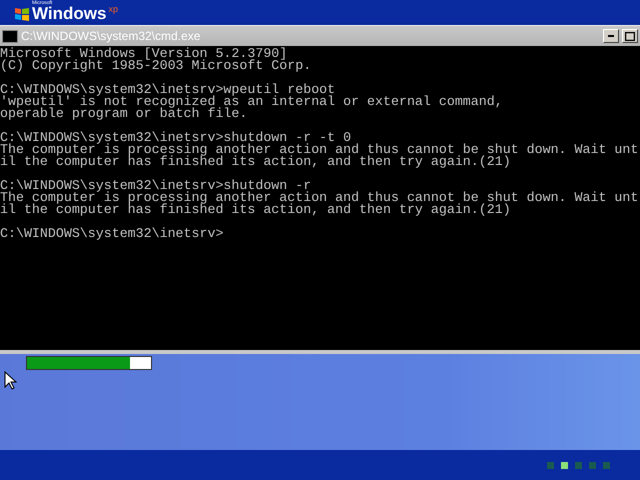 The width and height of the screenshot is (640, 480). I want to click on console-line: C:\WINDOWS\system32\inetsrv>, so click(112, 234).